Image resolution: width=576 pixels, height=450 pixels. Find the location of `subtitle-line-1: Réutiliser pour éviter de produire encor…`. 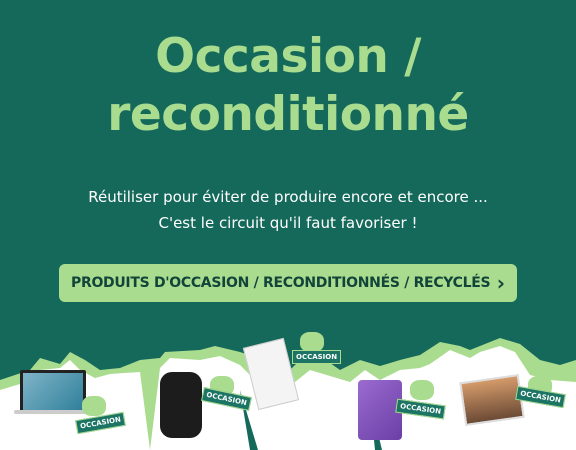

subtitle-line-1: Réutiliser pour éviter de produire encor… is located at coordinates (288, 197).